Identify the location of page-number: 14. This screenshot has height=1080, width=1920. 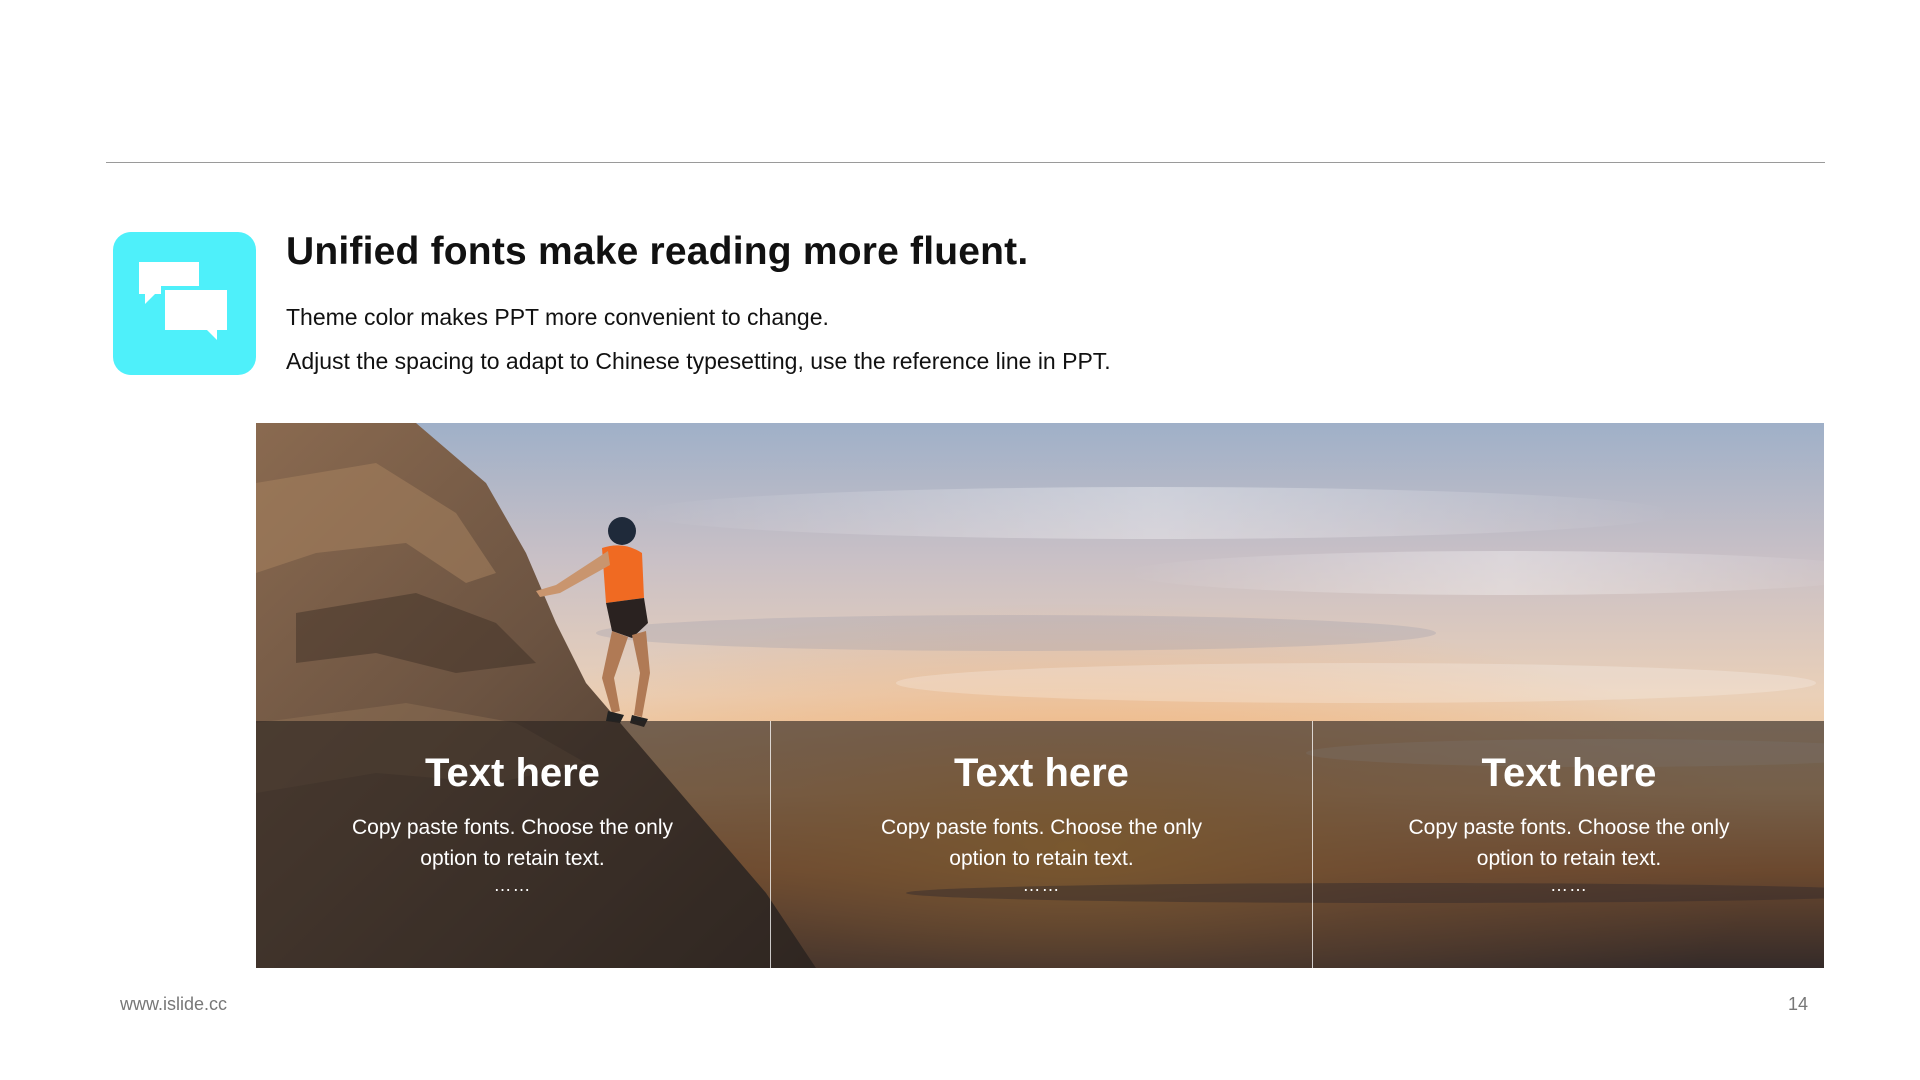
(1797, 1004).